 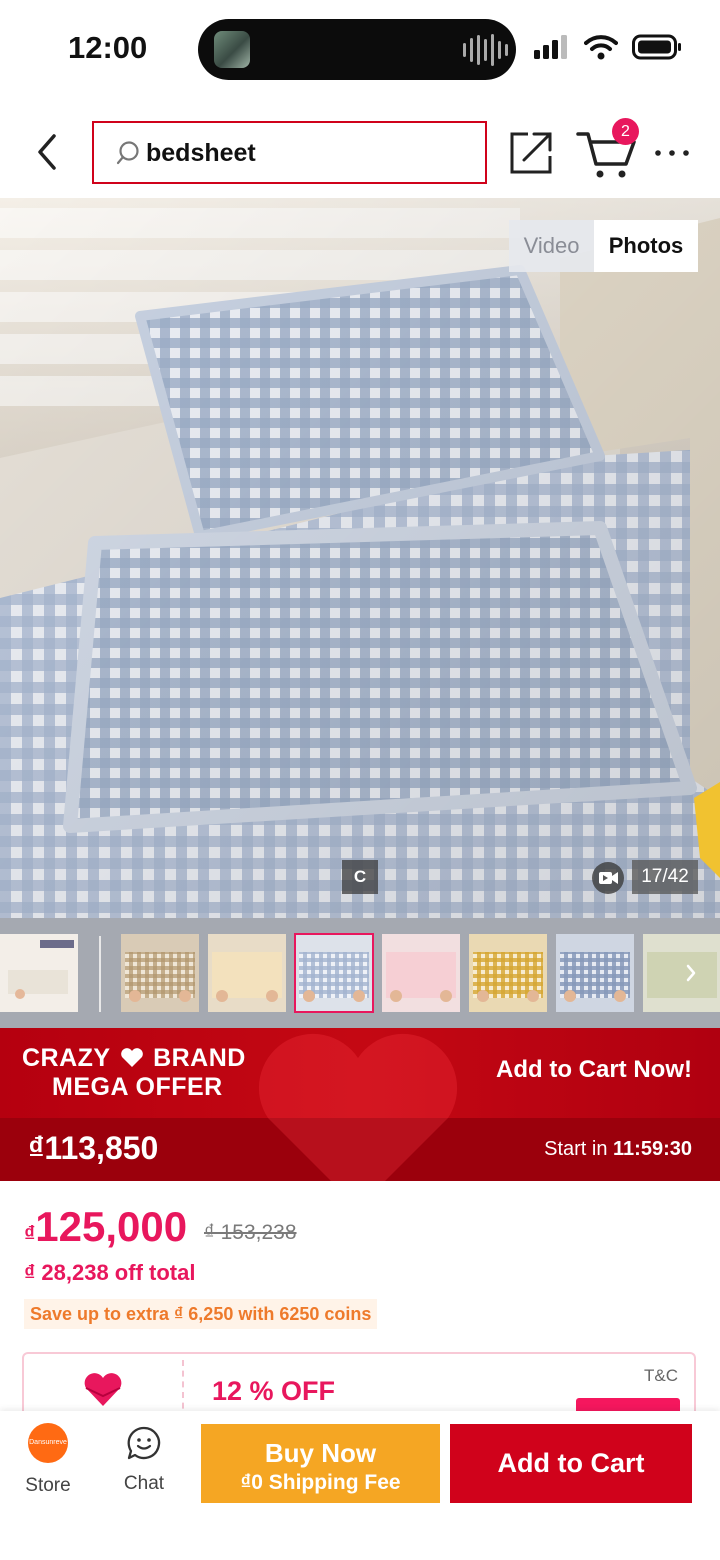 I want to click on voucher-label: 12 % OFF, so click(x=274, y=1391).